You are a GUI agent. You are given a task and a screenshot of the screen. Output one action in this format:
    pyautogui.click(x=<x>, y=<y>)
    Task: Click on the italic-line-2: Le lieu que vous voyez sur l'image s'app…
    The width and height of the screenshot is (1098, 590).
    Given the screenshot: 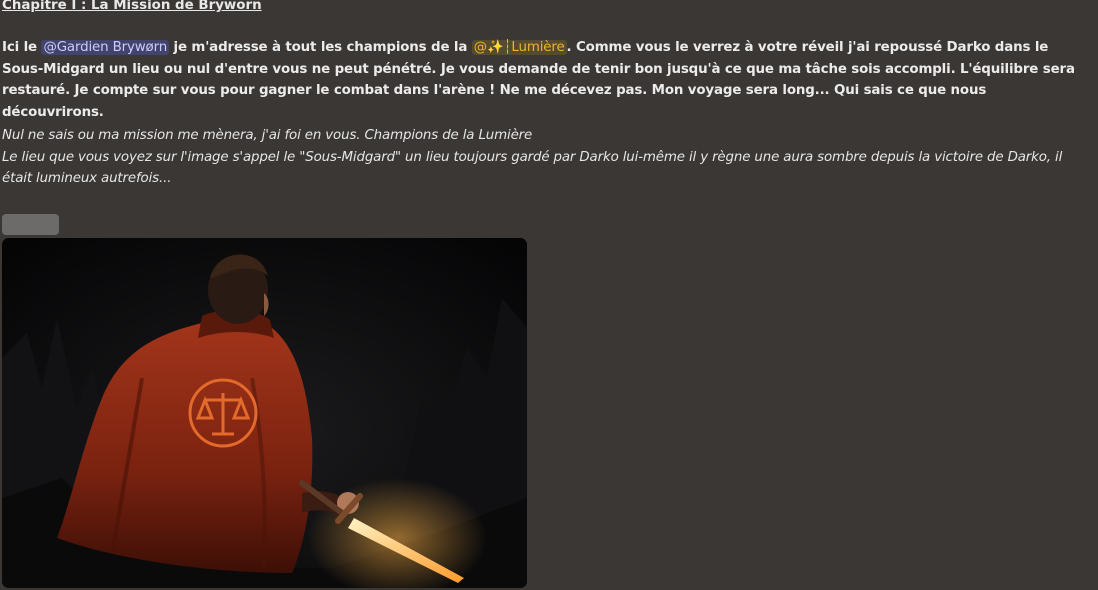 What is the action you would take?
    pyautogui.click(x=532, y=168)
    